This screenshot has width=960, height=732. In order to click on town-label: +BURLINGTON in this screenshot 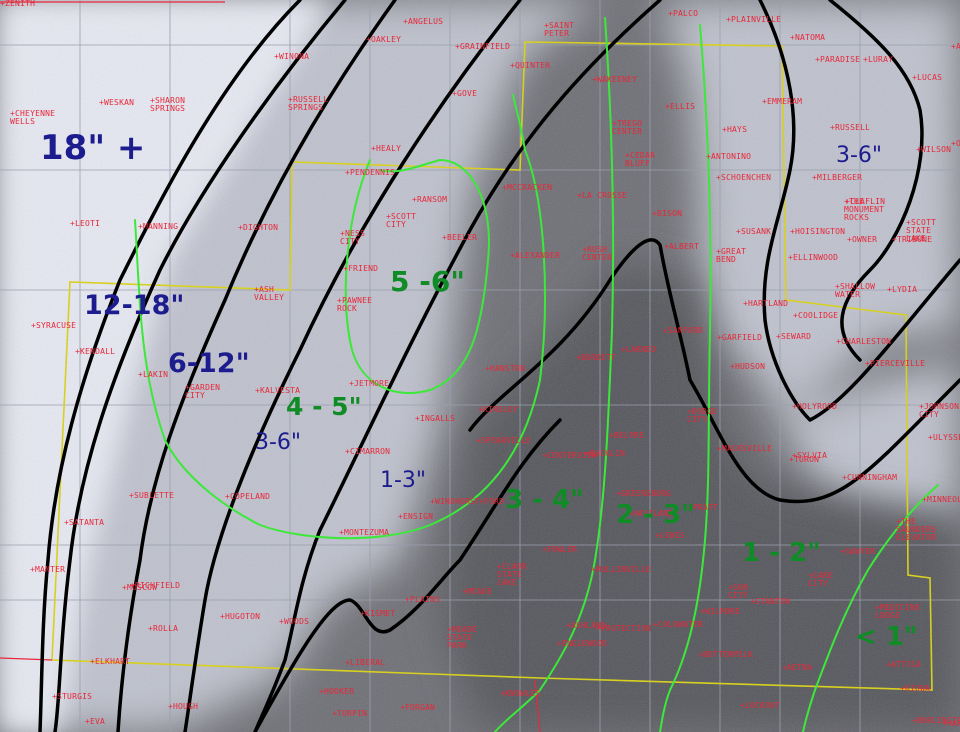, I will do `click(936, 720)`.